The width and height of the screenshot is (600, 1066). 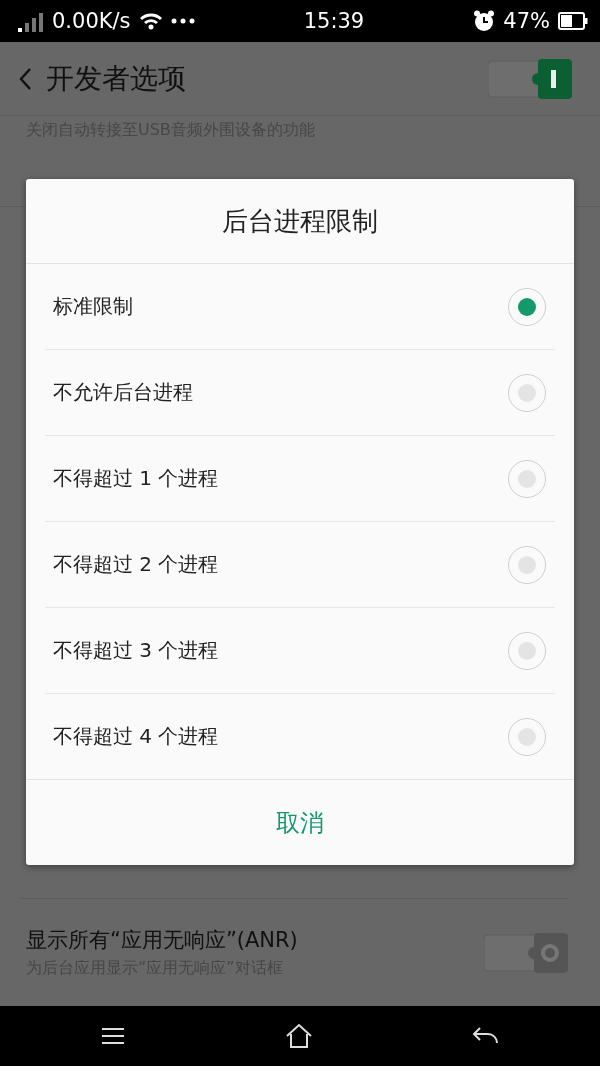 What do you see at coordinates (300, 651) in the screenshot?
I see `radio-option: 不得超过 3 个进程` at bounding box center [300, 651].